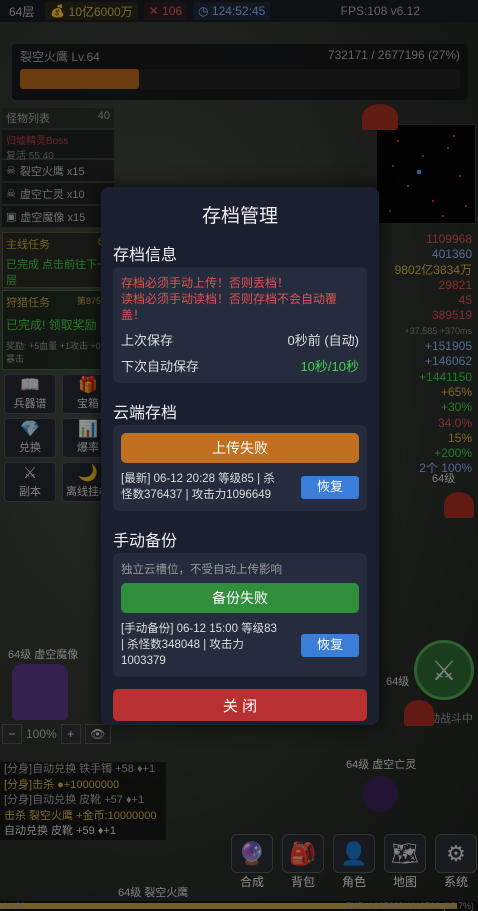 This screenshot has height=911, width=478. Describe the element at coordinates (240, 448) in the screenshot. I see `upload-button: 上传失败` at that location.